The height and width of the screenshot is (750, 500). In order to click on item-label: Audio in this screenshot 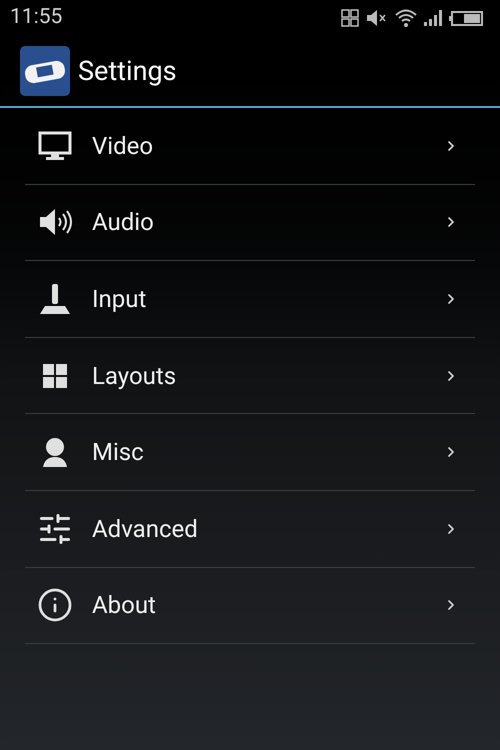, I will do `click(123, 222)`.